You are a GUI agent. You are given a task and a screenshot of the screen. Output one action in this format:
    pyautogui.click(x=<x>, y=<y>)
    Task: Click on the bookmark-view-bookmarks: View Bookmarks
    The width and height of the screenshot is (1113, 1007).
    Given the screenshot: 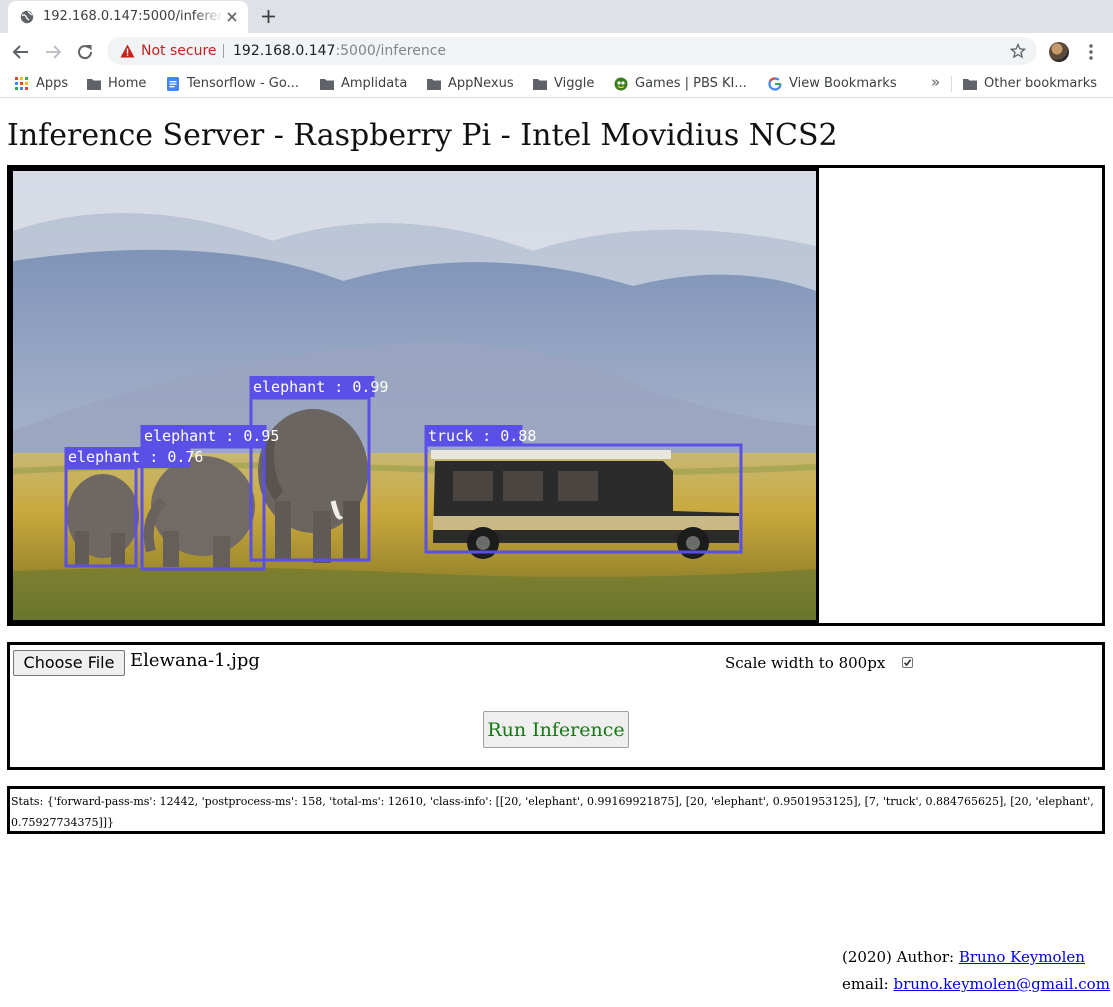 What is the action you would take?
    pyautogui.click(x=837, y=84)
    